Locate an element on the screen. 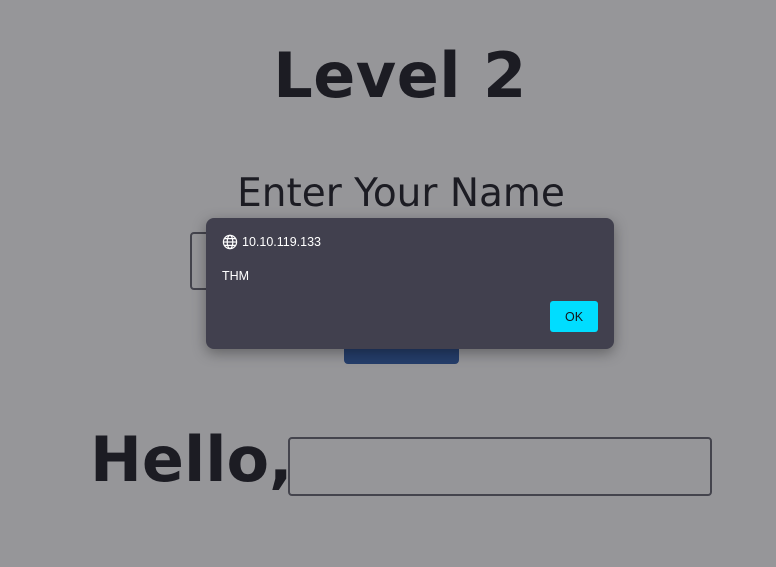  alert-origin-text: 10.10.119.133 is located at coordinates (282, 242).